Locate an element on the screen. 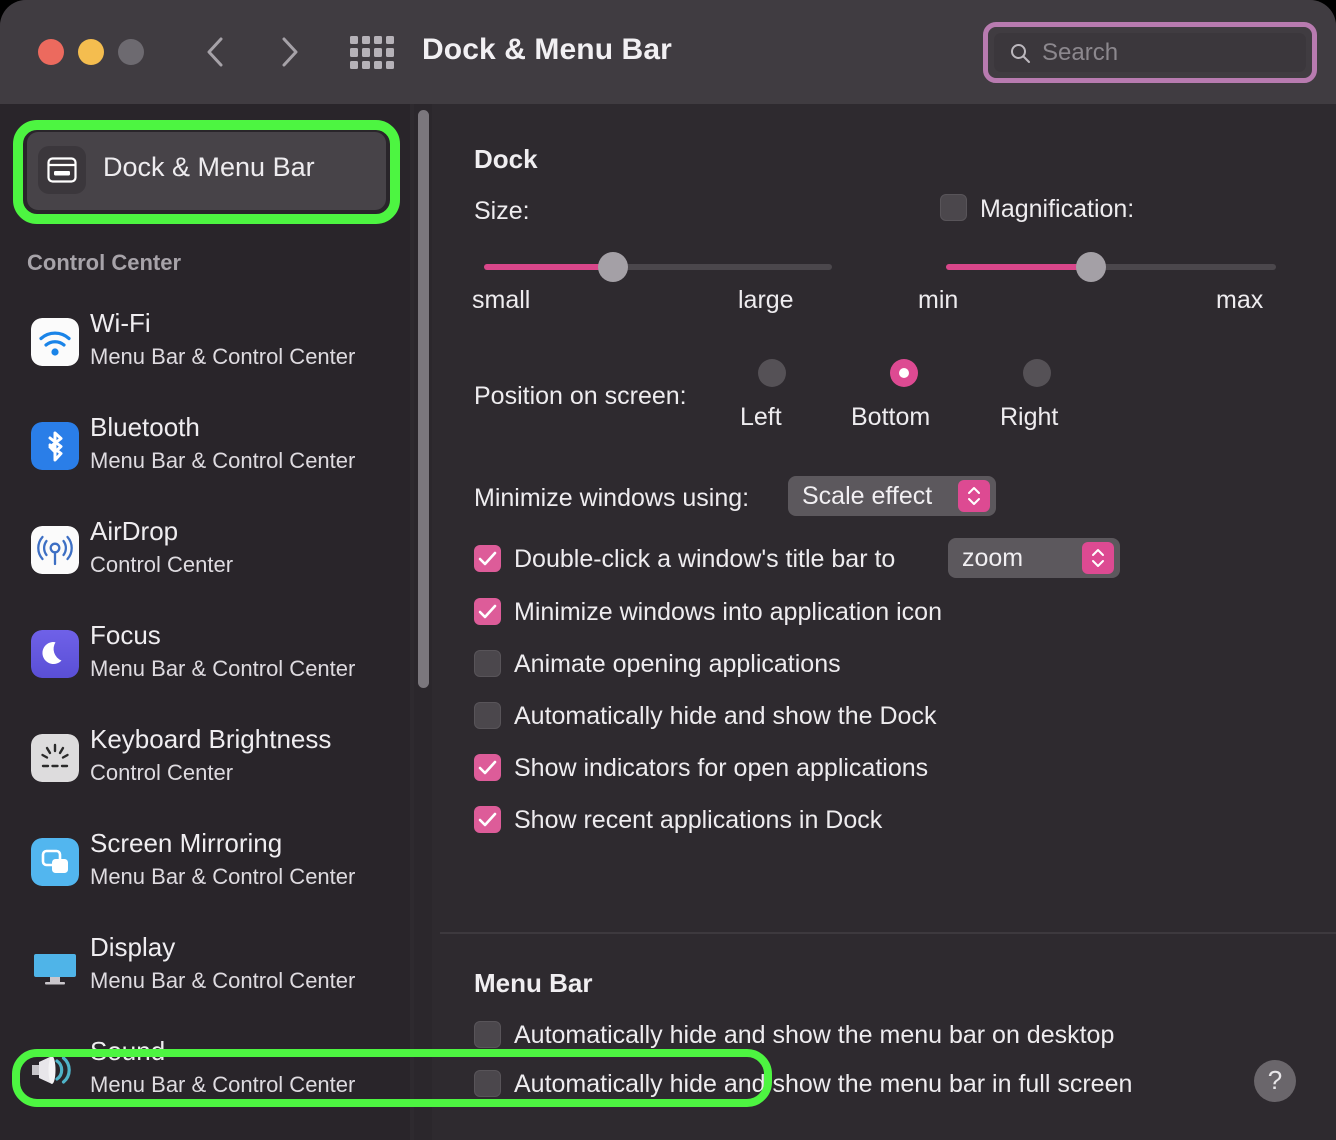  sidebar-item-label: Dock & Menu Bar is located at coordinates (209, 167).